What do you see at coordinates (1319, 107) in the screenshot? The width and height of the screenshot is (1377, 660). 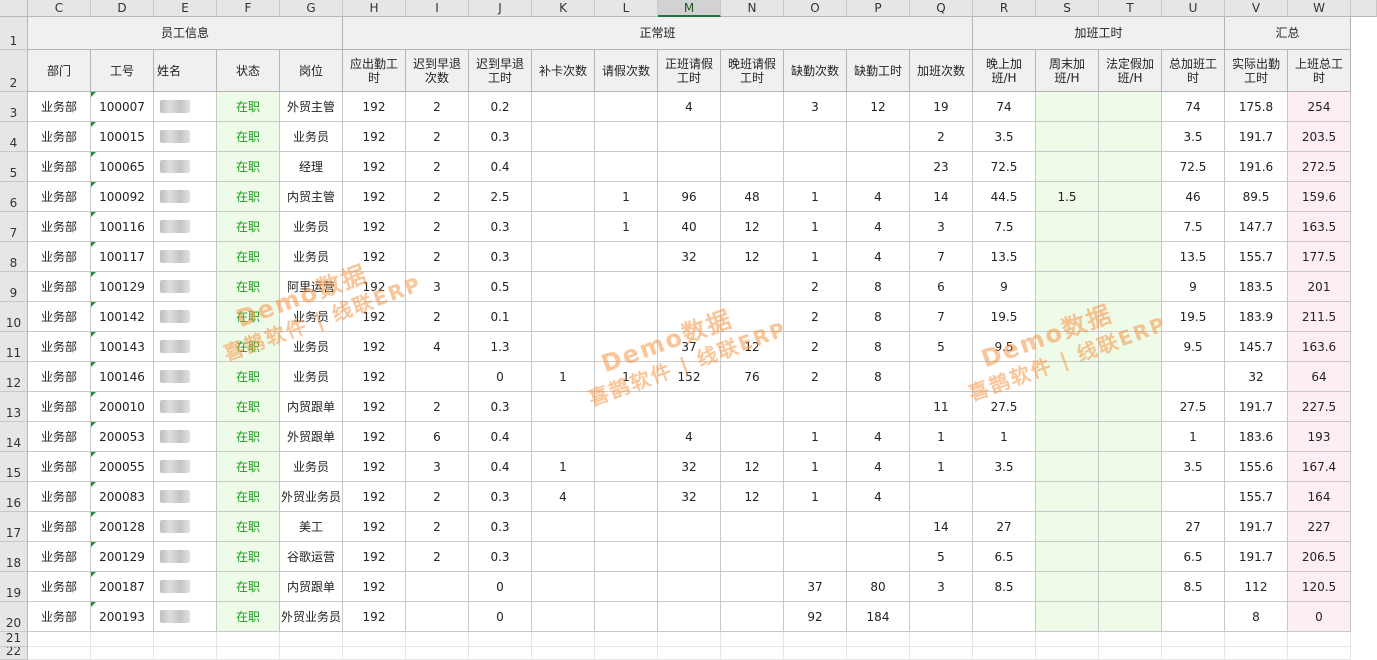 I see `table-cell: 254` at bounding box center [1319, 107].